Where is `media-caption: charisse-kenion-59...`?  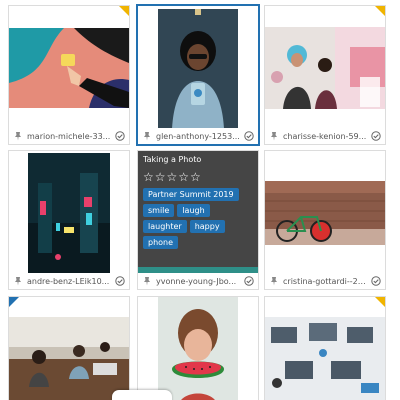
media-caption: charisse-kenion-59... is located at coordinates (325, 136).